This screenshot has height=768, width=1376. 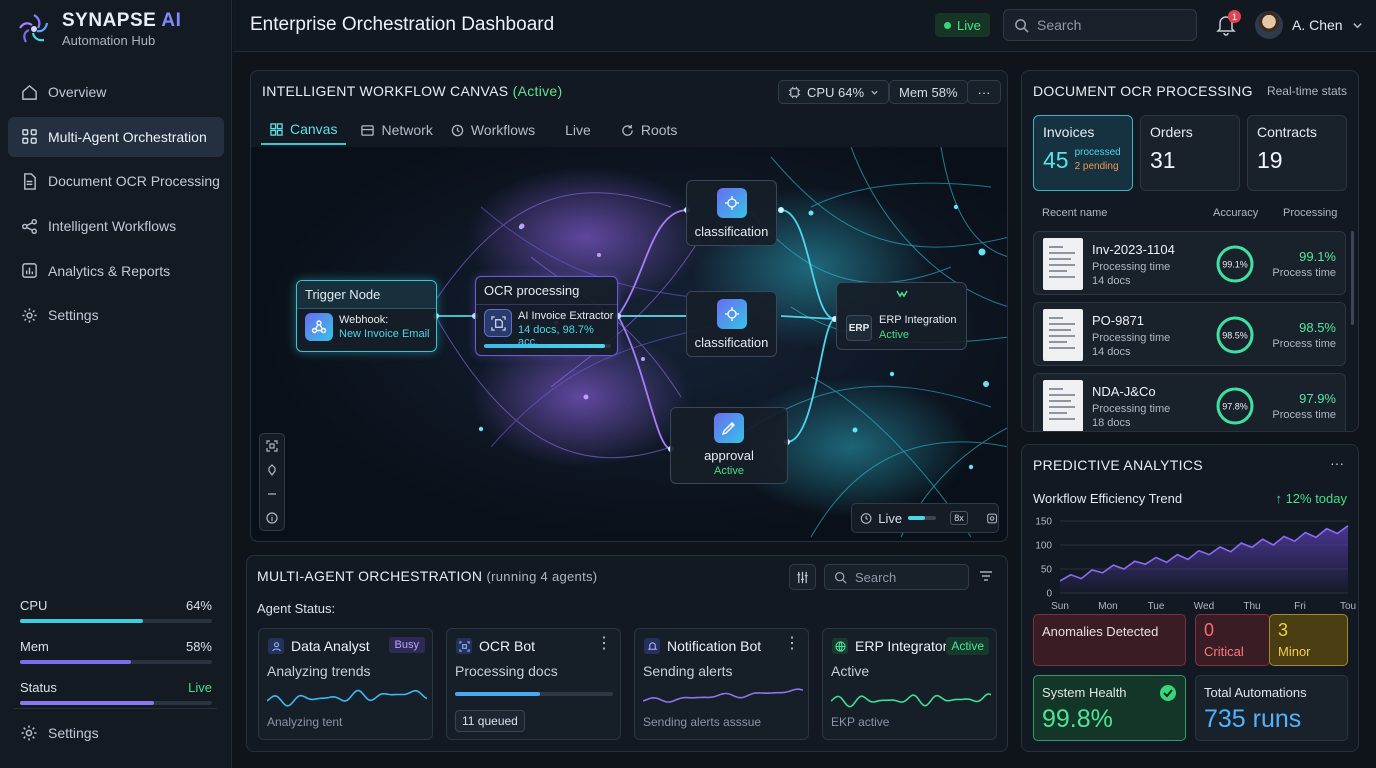 I want to click on classification-node-2: classification, so click(x=731, y=324).